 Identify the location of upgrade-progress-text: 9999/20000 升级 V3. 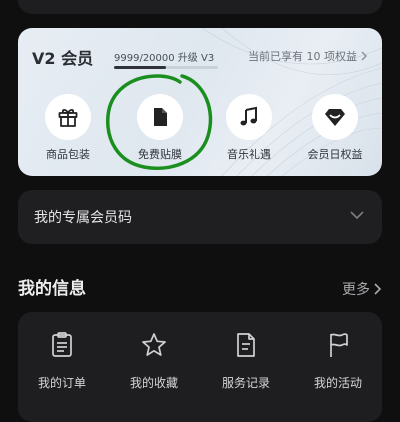
(164, 58).